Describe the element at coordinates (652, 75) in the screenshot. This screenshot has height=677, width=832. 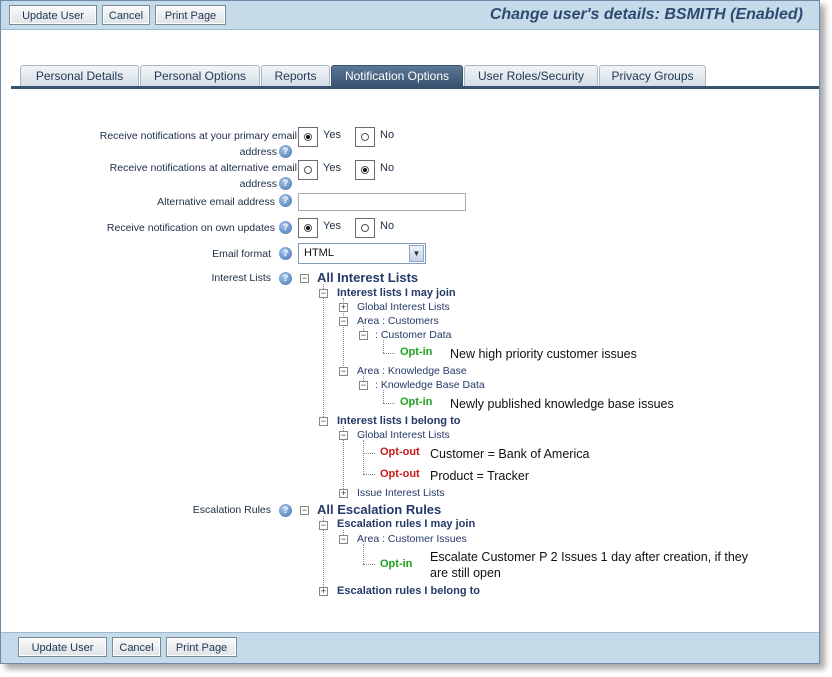
I see `tab-privacy-groups: Privacy Groups` at that location.